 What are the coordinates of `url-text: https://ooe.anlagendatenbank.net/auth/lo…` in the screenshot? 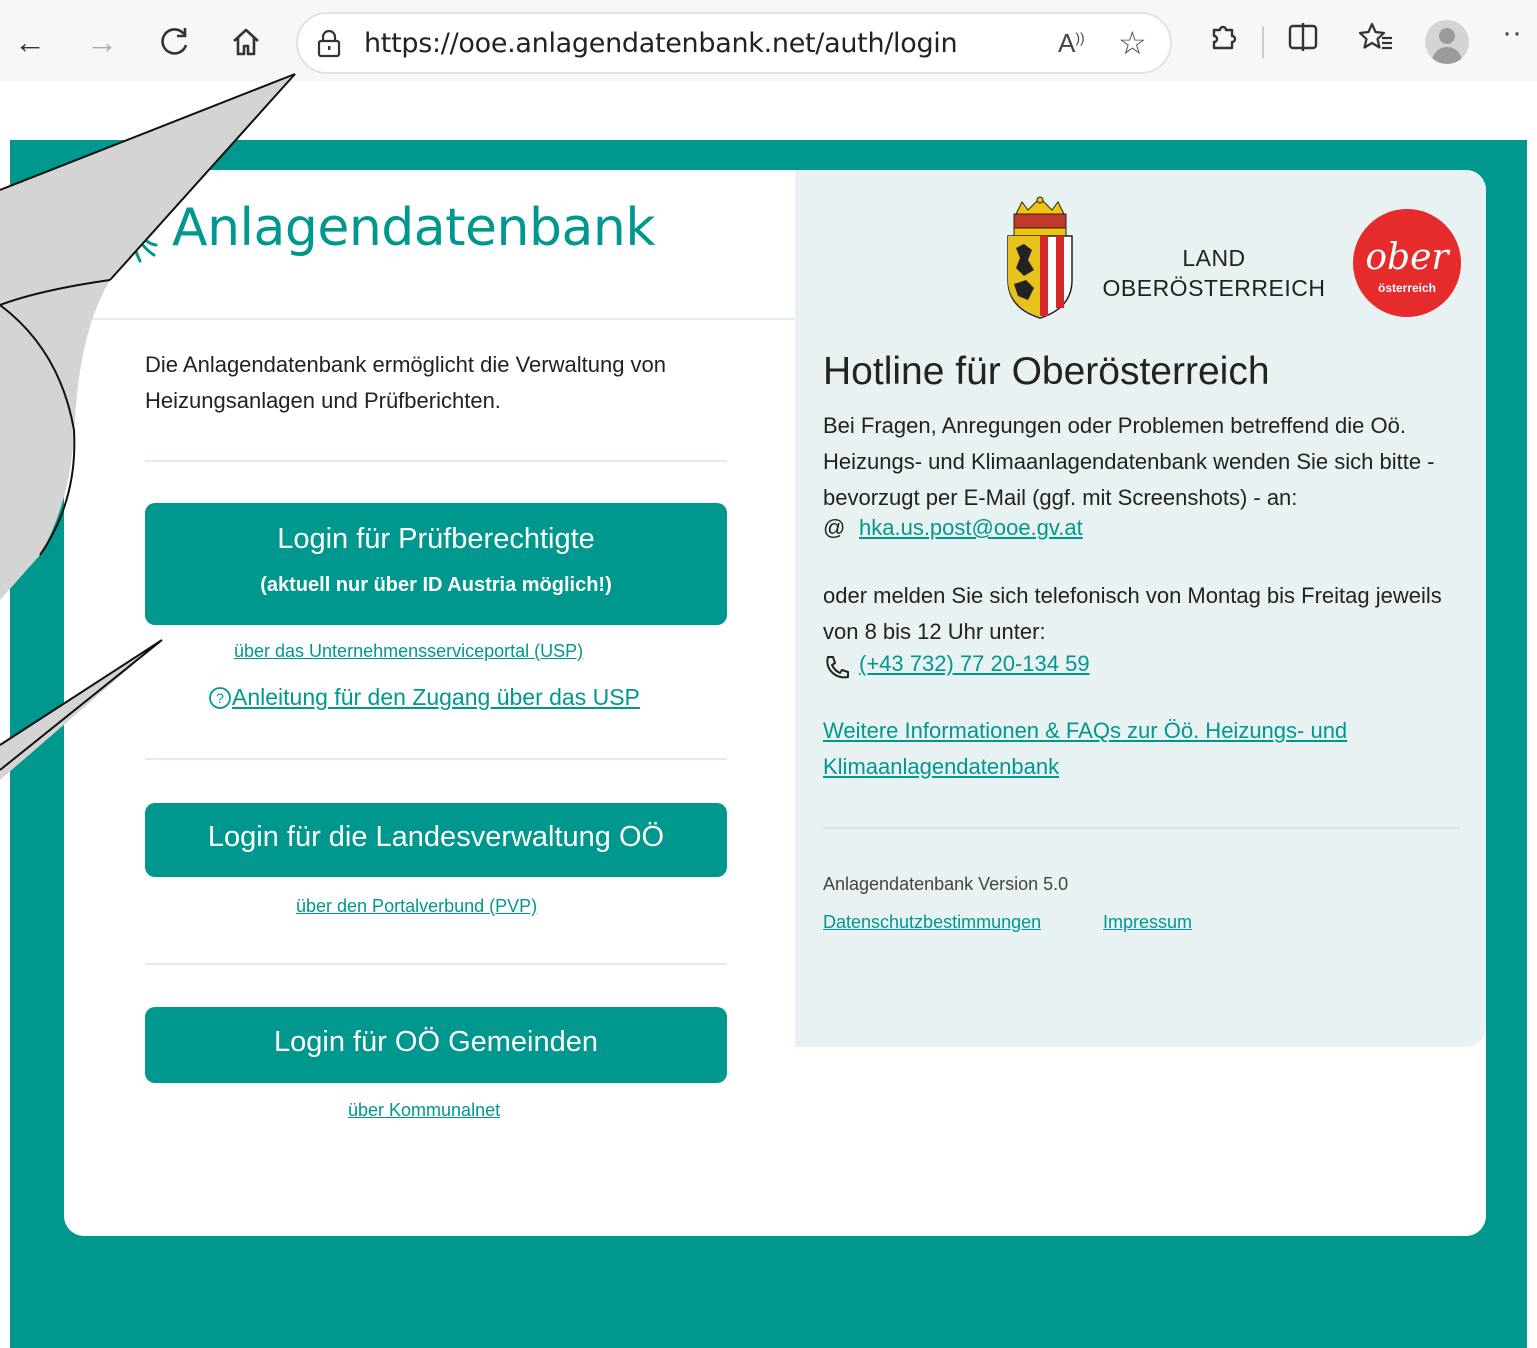 It's located at (661, 43).